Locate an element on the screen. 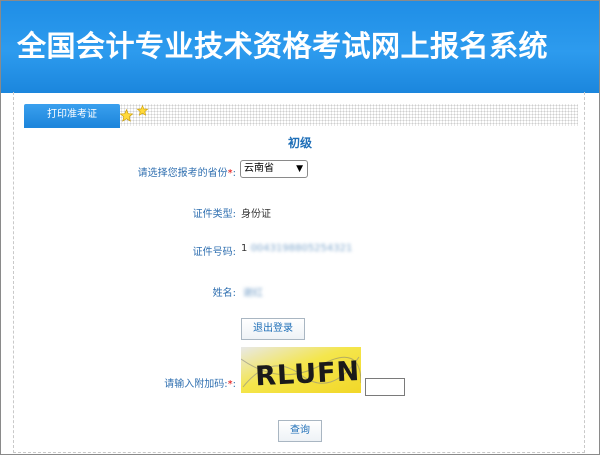 The width and height of the screenshot is (600, 455). captcha-label-text: 请输入附加码: is located at coordinates (196, 384).